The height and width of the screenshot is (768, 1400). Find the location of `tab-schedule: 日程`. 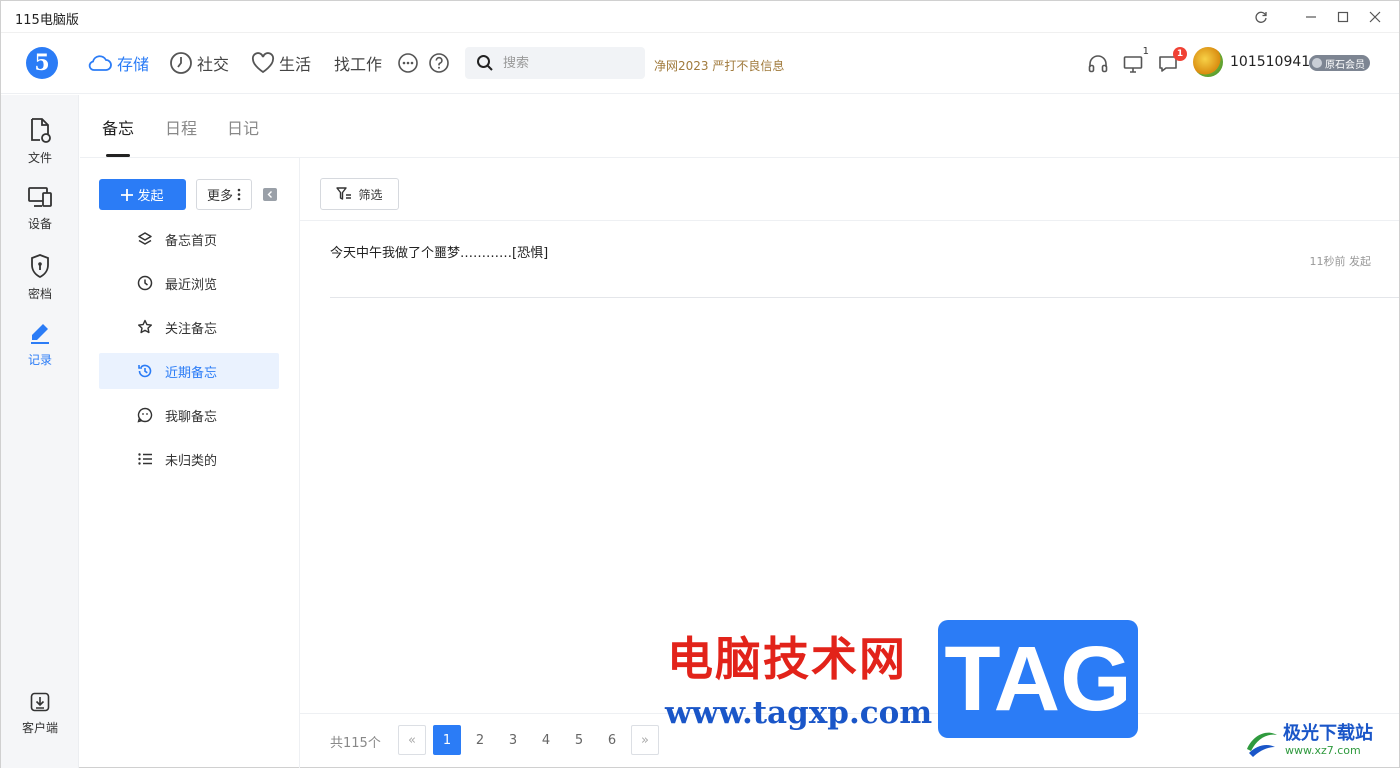

tab-schedule: 日程 is located at coordinates (181, 127).